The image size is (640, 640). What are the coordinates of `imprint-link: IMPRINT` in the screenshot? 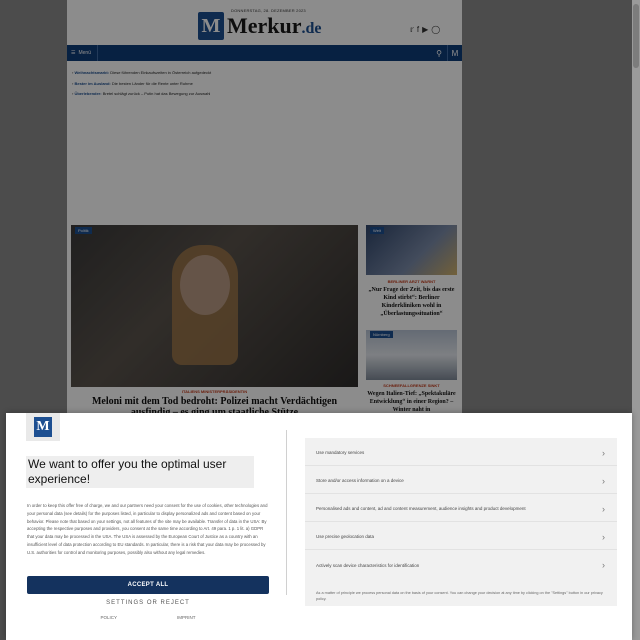 It's located at (186, 617).